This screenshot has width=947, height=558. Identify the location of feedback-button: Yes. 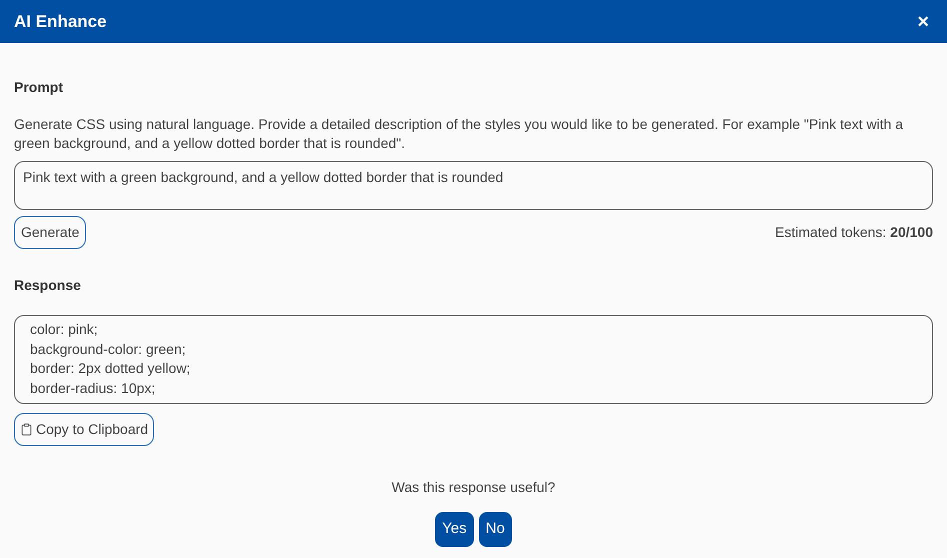
(454, 529).